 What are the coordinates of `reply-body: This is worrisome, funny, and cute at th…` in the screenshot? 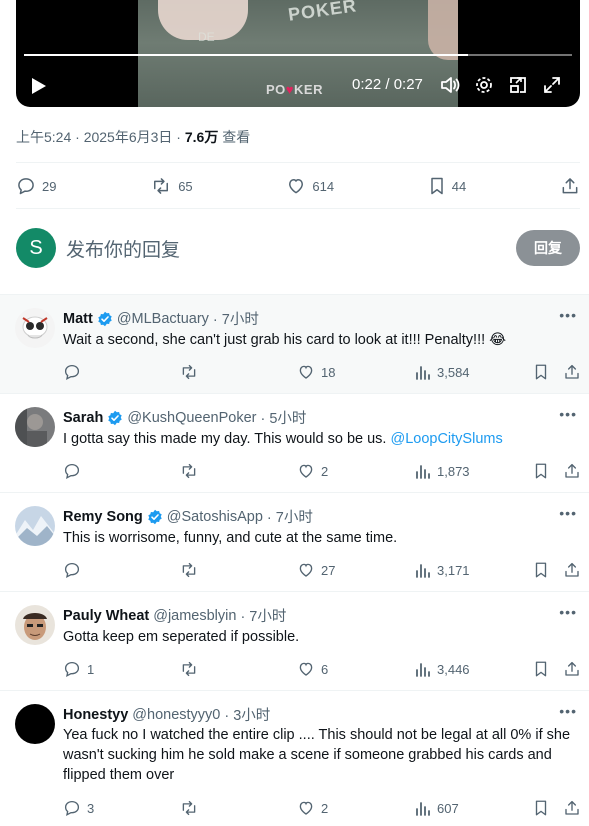 It's located at (230, 538).